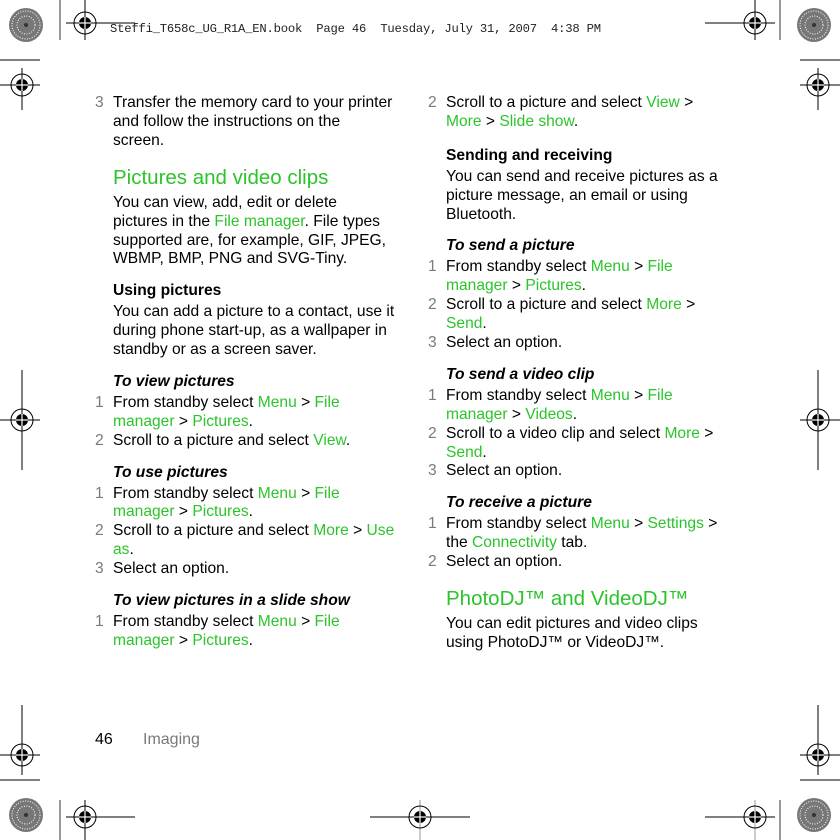 The height and width of the screenshot is (840, 840). Describe the element at coordinates (814, 815) in the screenshot. I see `star-target-bottom-right` at that location.